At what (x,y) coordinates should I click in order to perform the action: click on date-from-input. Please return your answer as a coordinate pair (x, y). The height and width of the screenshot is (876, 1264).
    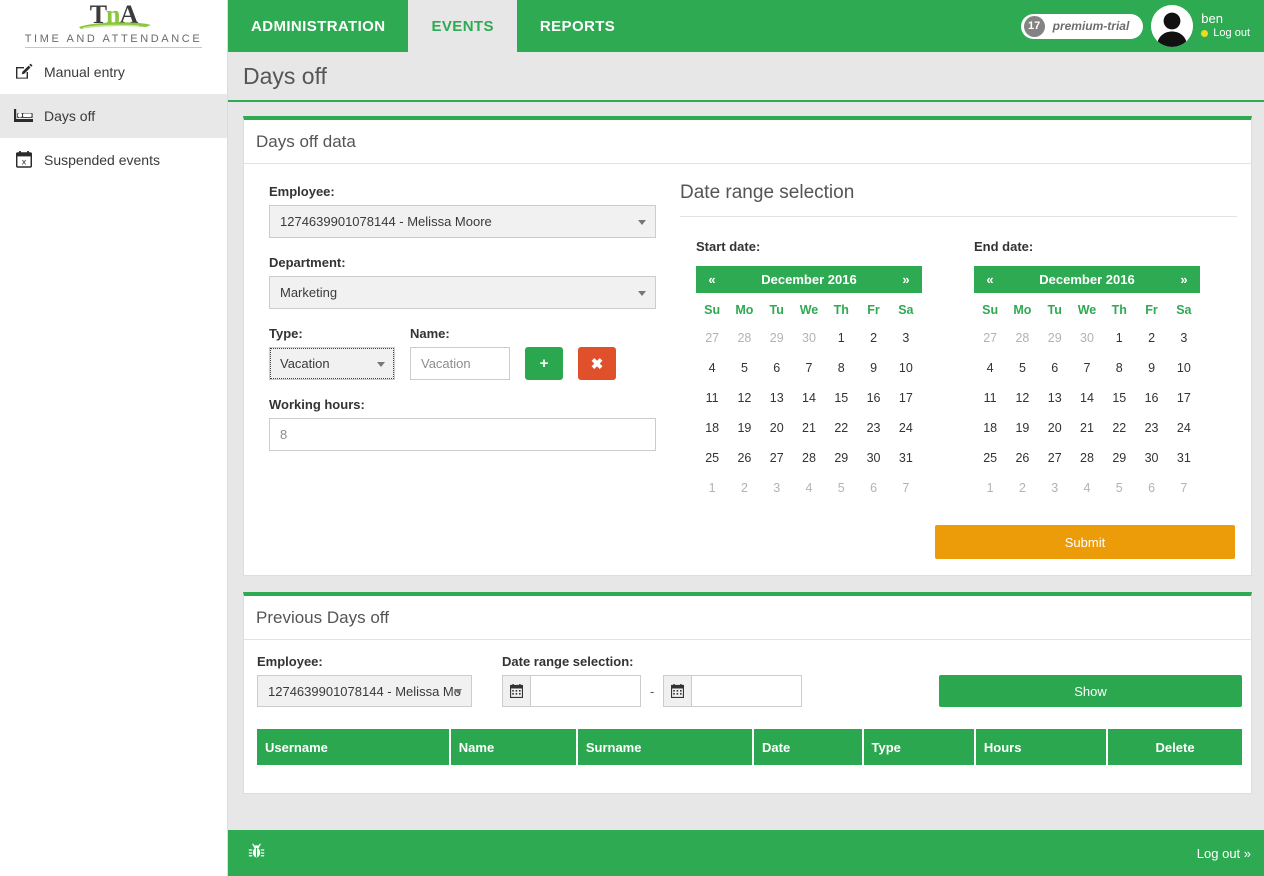
    Looking at the image, I should click on (585, 691).